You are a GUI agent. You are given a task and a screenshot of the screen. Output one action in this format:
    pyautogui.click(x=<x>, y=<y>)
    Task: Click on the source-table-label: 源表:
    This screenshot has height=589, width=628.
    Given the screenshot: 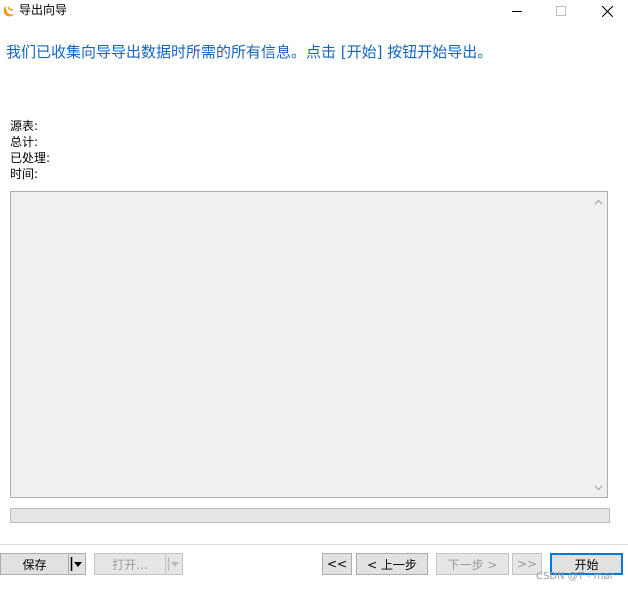 What is the action you would take?
    pyautogui.click(x=24, y=126)
    